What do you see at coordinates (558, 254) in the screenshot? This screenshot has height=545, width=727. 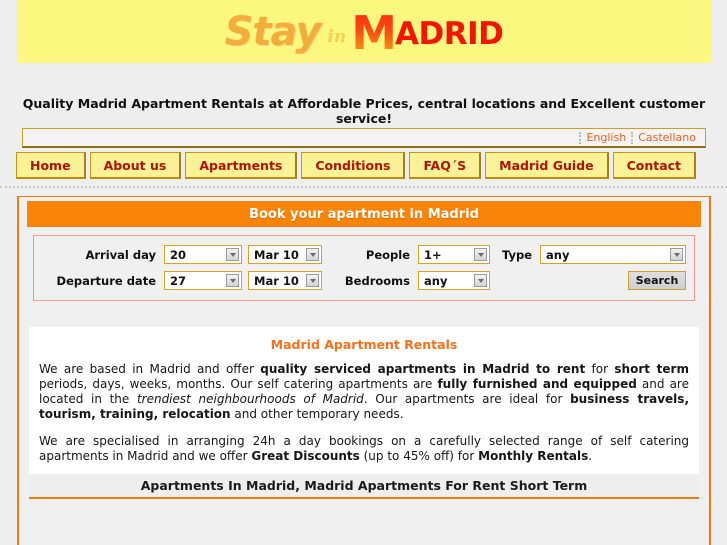 I see `type-value: any` at bounding box center [558, 254].